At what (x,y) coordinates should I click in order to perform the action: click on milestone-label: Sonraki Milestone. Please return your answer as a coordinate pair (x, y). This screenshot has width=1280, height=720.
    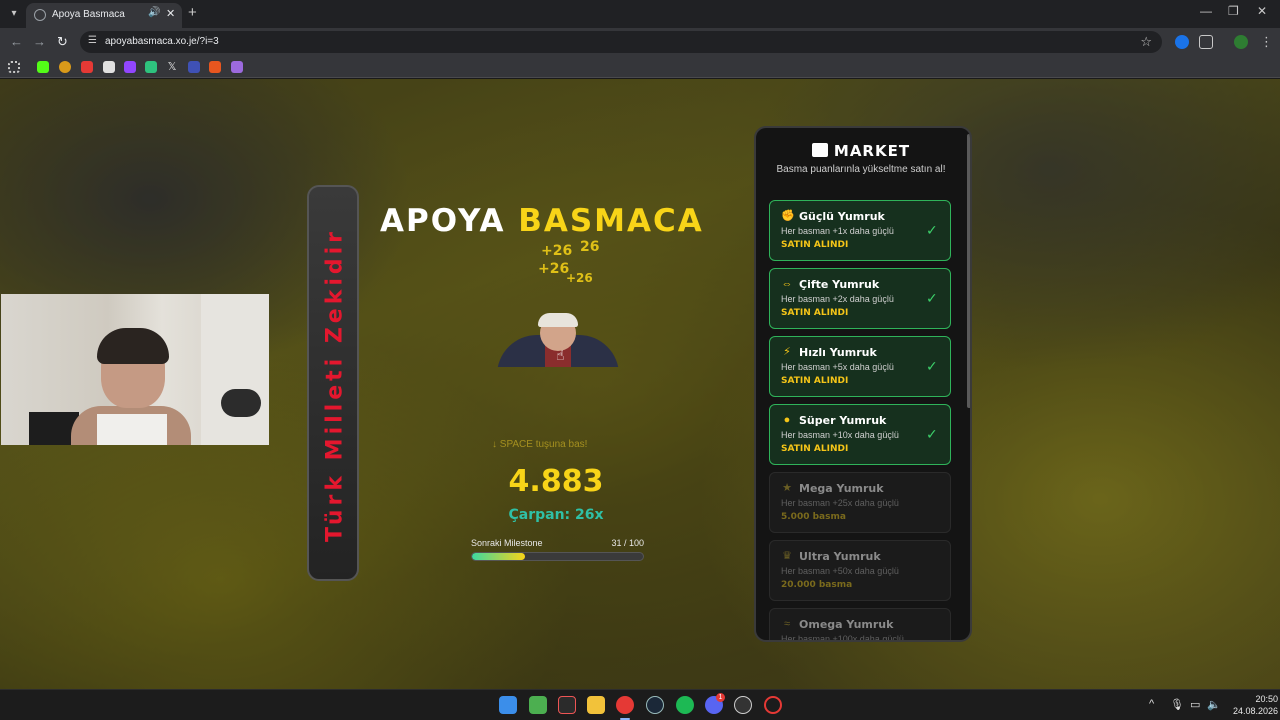
    Looking at the image, I should click on (507, 543).